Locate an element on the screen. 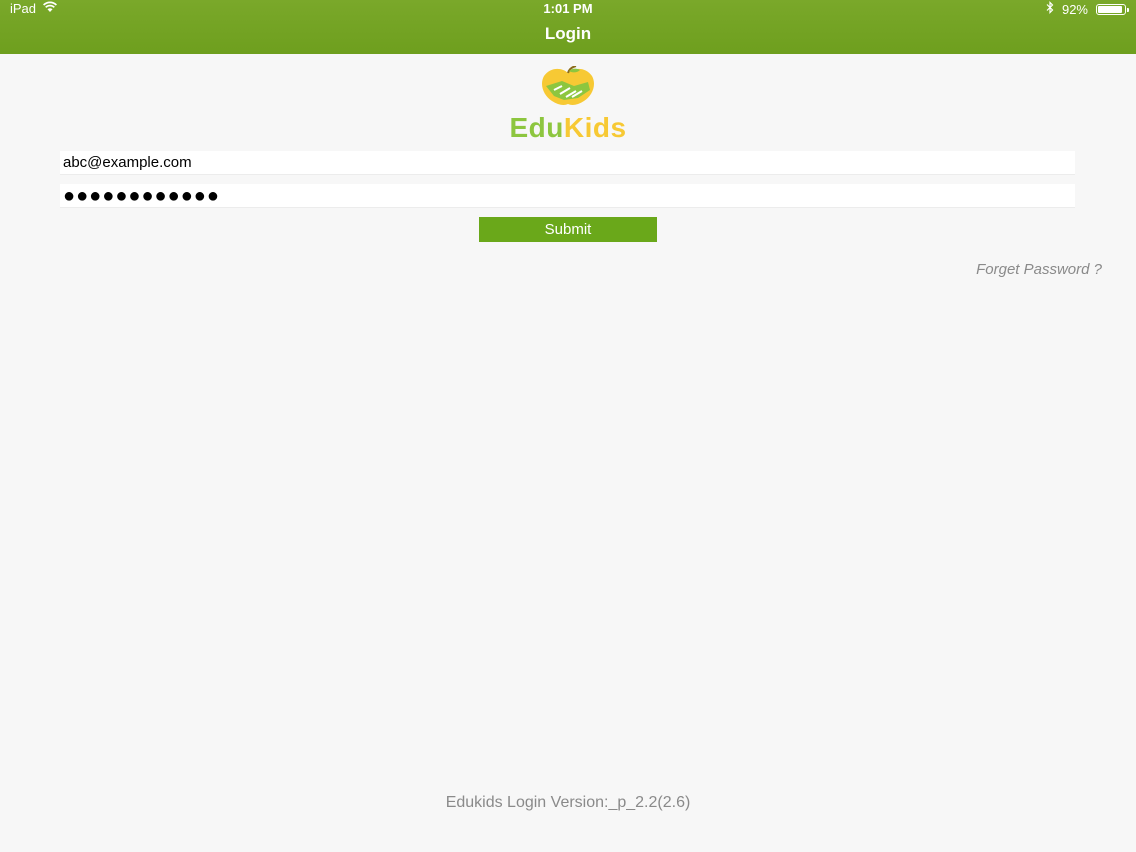 Image resolution: width=1136 pixels, height=852 pixels. battery-percent: 92% is located at coordinates (1074, 9).